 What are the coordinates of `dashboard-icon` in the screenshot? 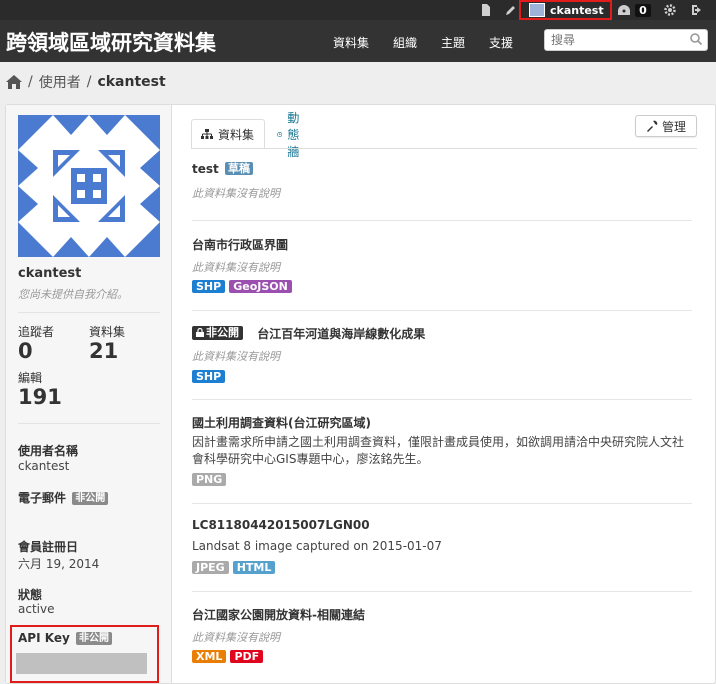 It's located at (624, 10).